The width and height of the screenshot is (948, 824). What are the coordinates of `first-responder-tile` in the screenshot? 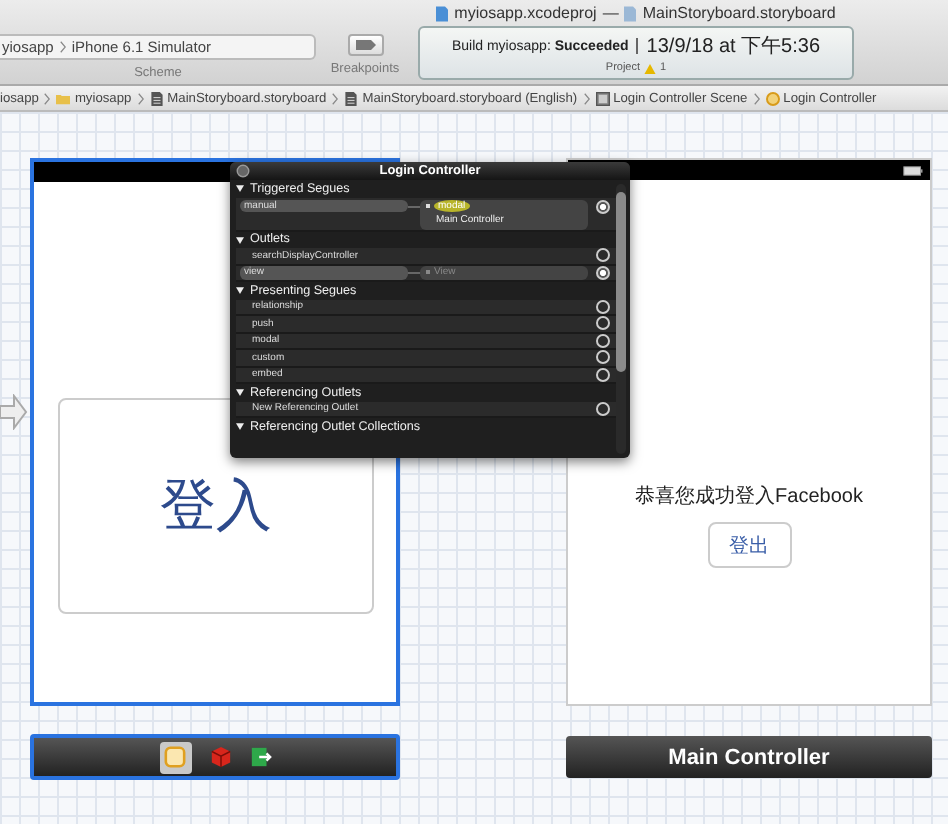 It's located at (175, 757).